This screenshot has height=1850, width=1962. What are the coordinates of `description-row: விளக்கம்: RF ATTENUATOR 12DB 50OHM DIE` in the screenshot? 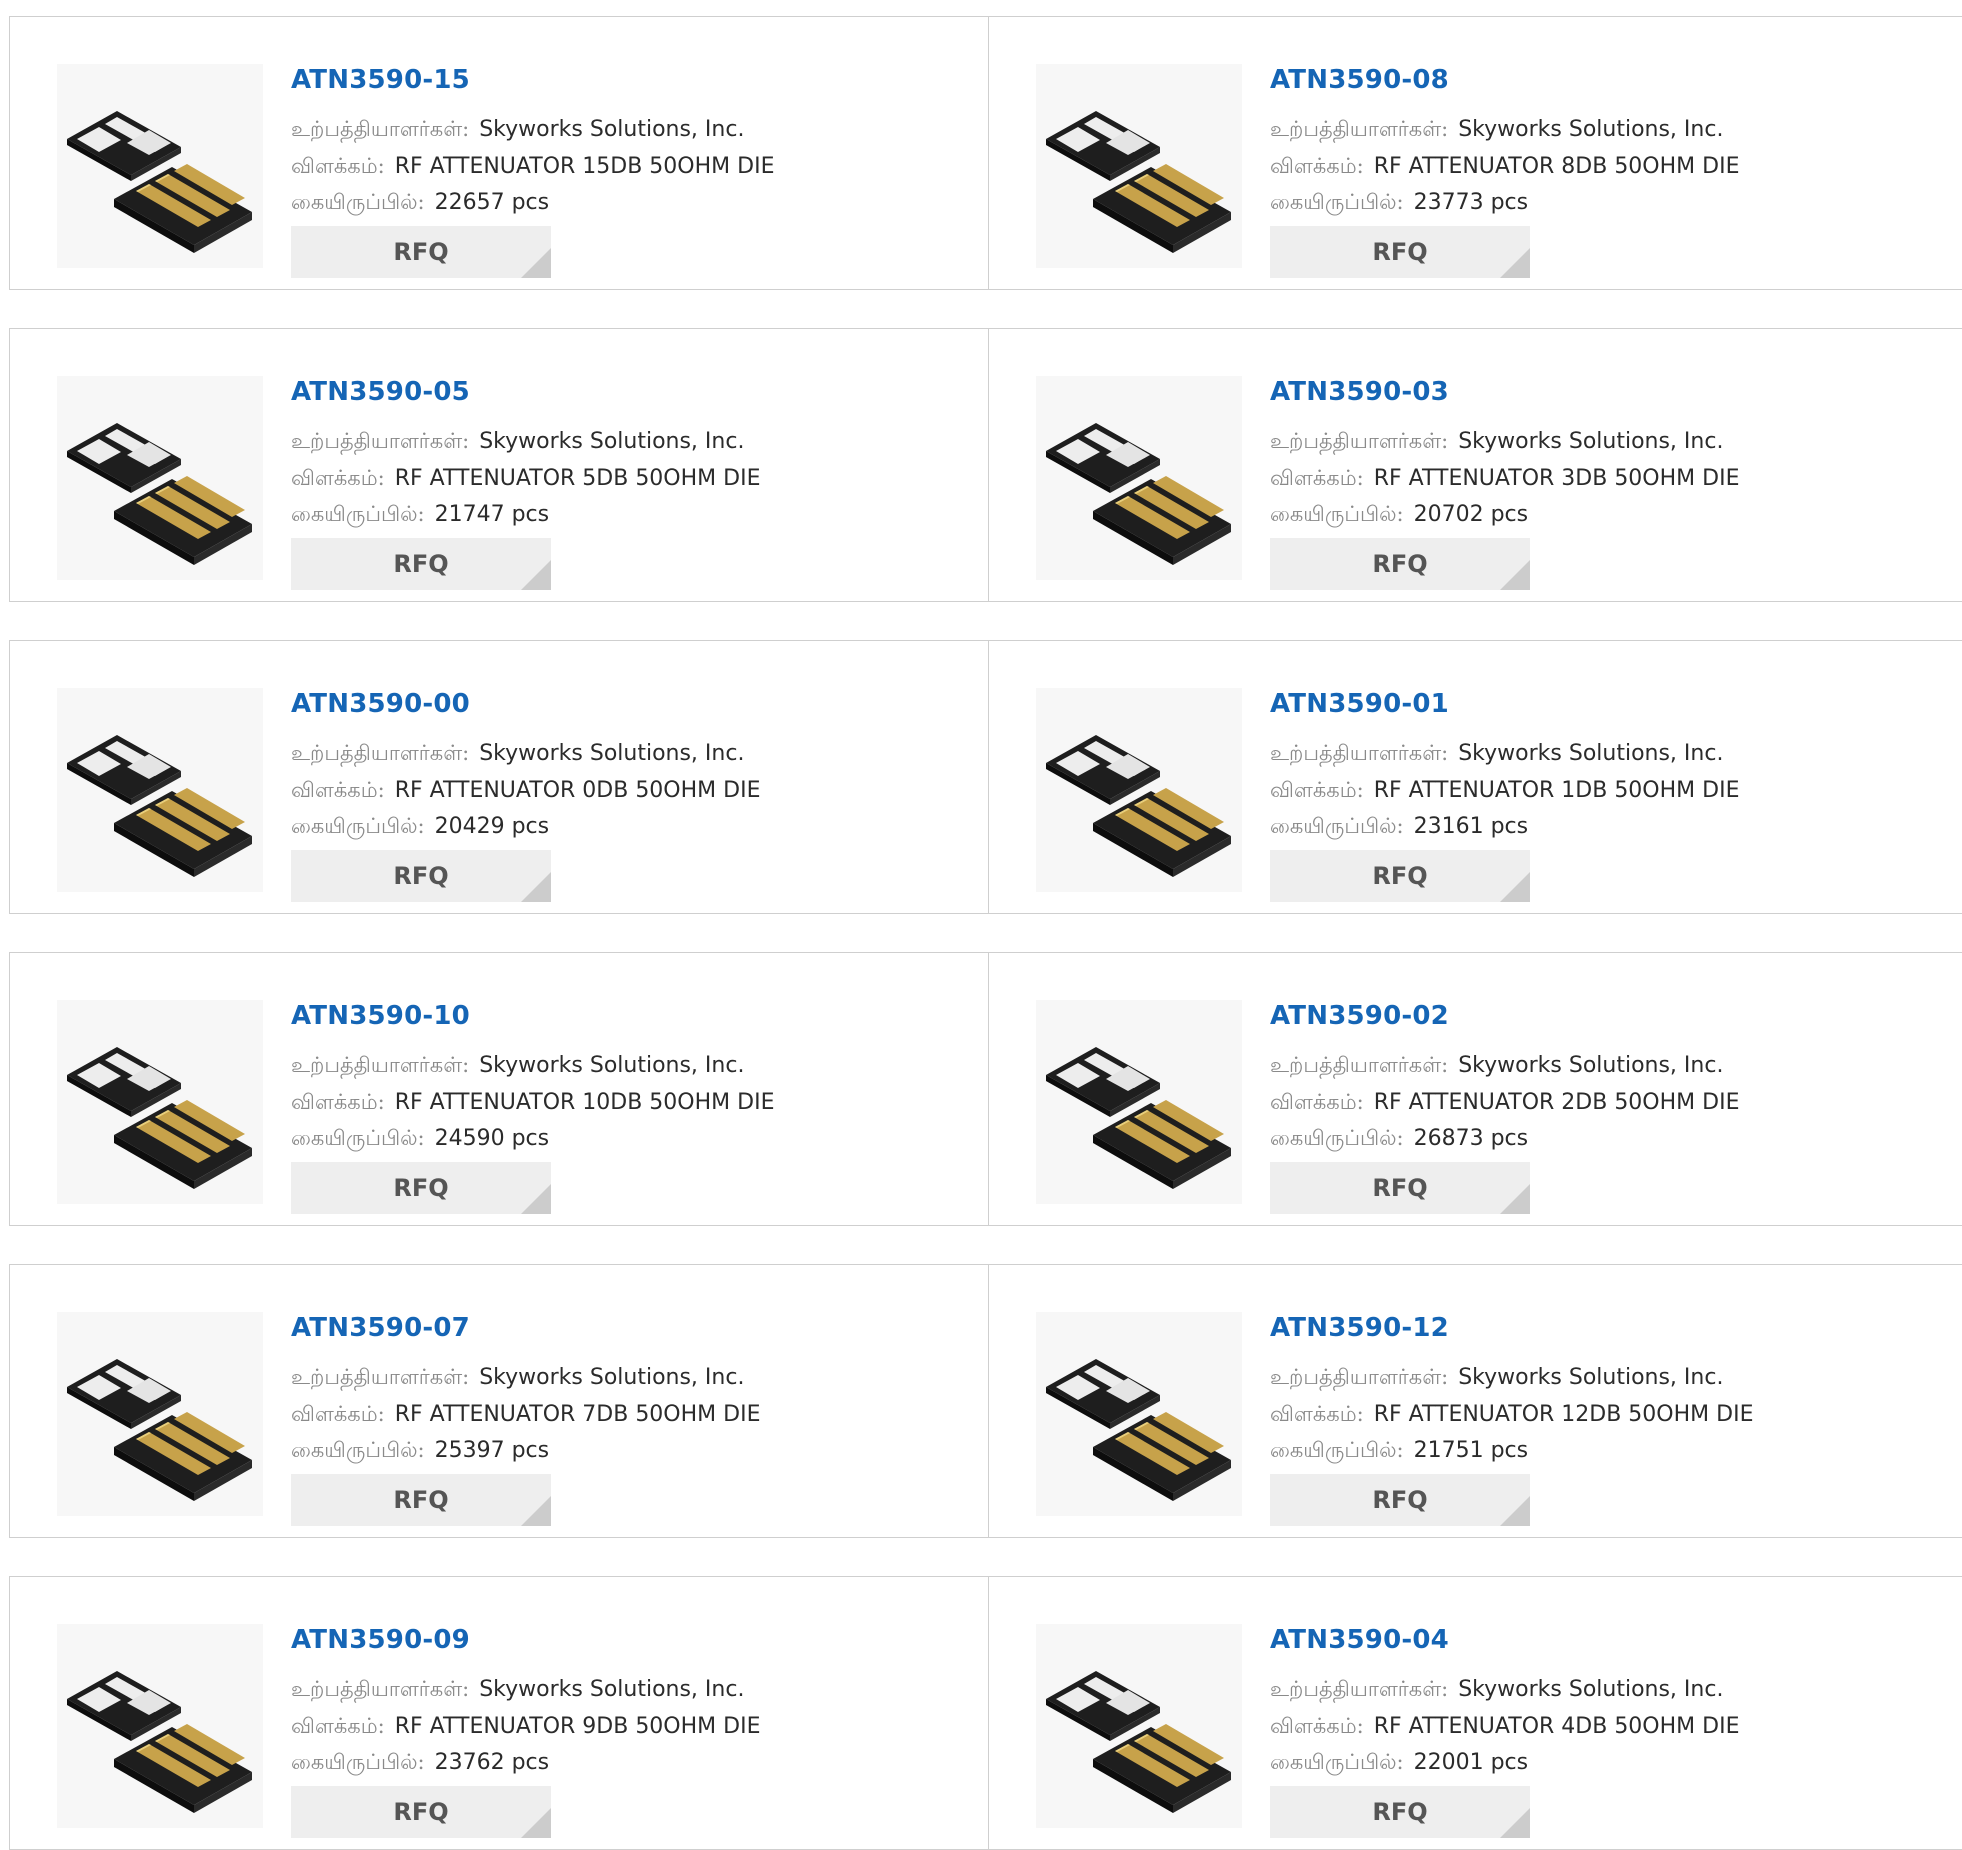 It's located at (1511, 1414).